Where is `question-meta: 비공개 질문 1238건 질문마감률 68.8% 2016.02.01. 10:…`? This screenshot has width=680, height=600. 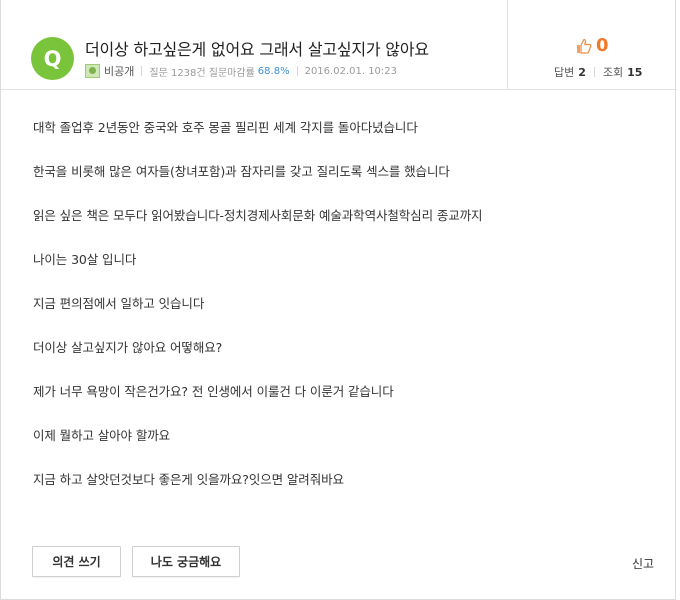 question-meta: 비공개 질문 1238건 질문마감률 68.8% 2016.02.01. 10:… is located at coordinates (241, 71).